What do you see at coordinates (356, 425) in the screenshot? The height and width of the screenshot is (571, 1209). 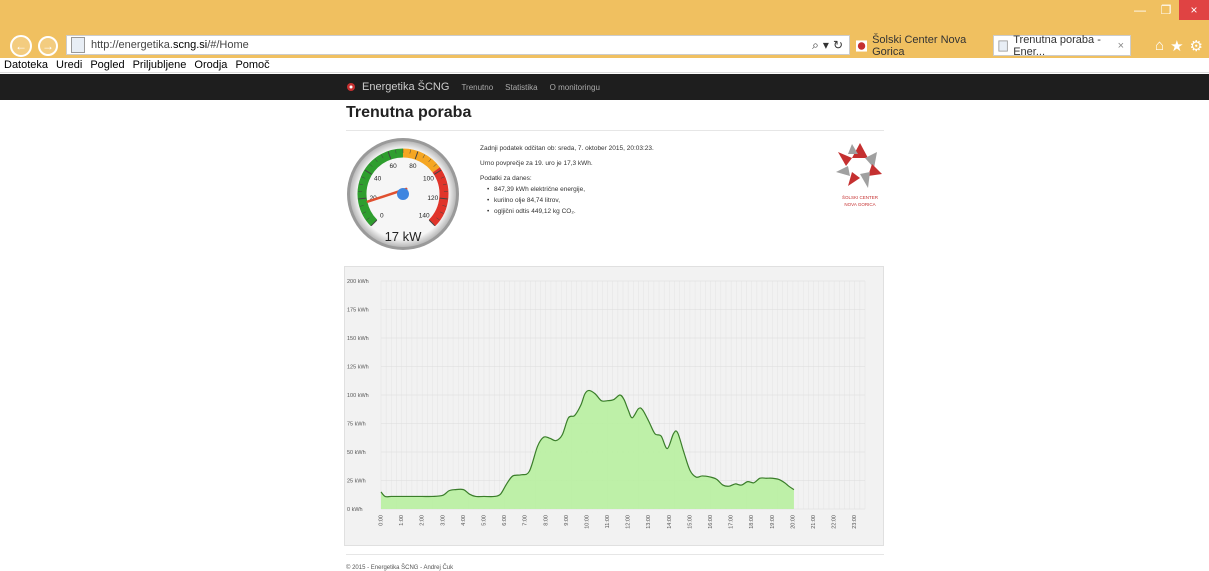 I see `y-tick-label: 75 kWh` at bounding box center [356, 425].